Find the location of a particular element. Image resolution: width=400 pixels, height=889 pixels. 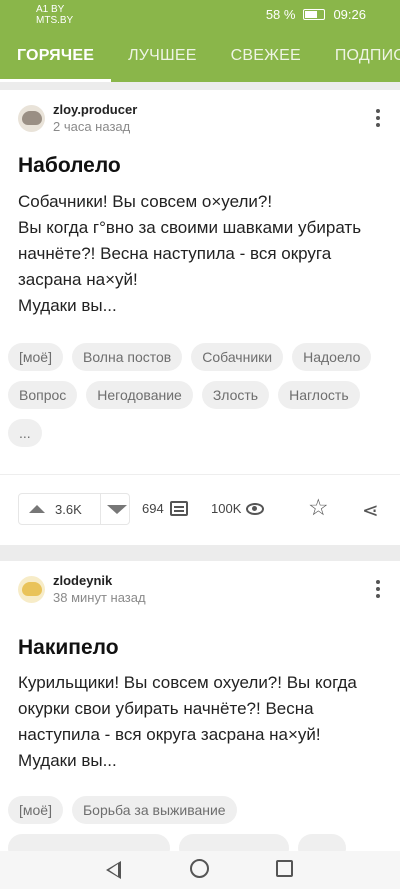

post-title: Накипело is located at coordinates (68, 648).